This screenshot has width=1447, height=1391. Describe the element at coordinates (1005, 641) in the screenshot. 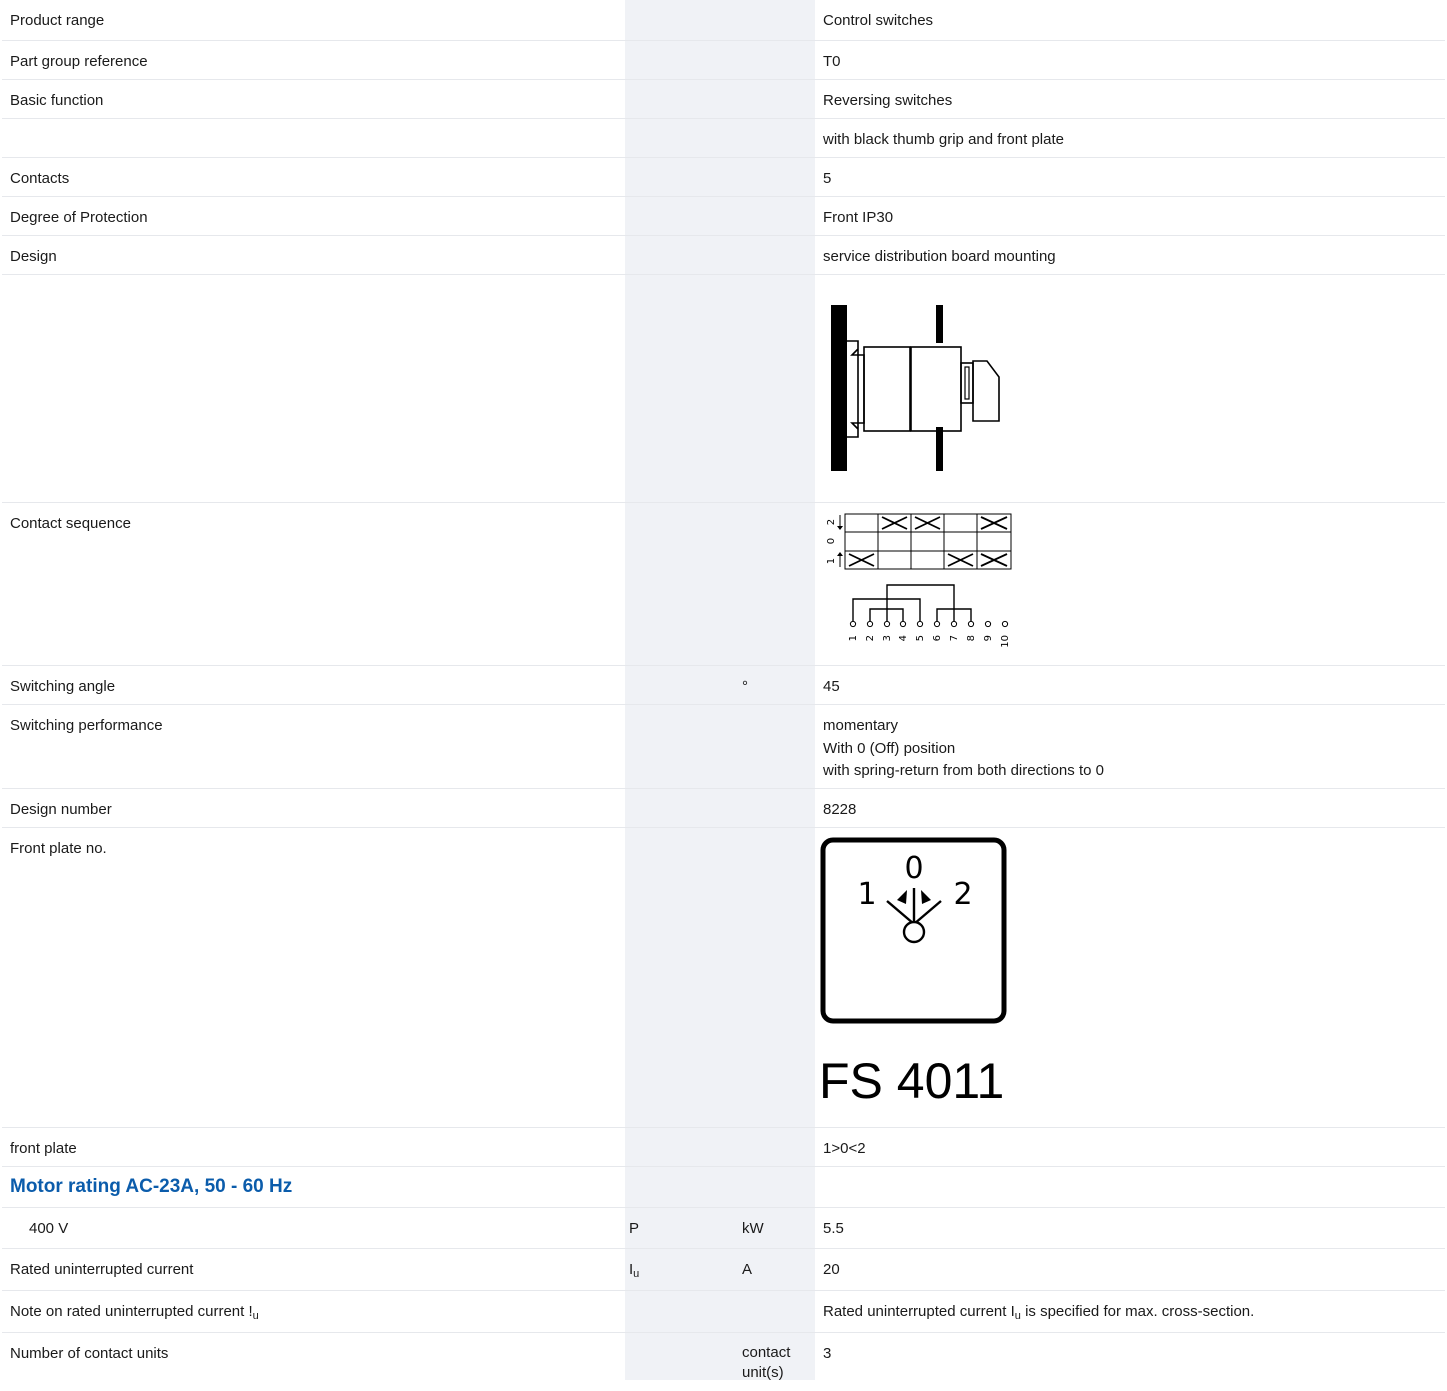

I see `terminal-label: 10` at that location.